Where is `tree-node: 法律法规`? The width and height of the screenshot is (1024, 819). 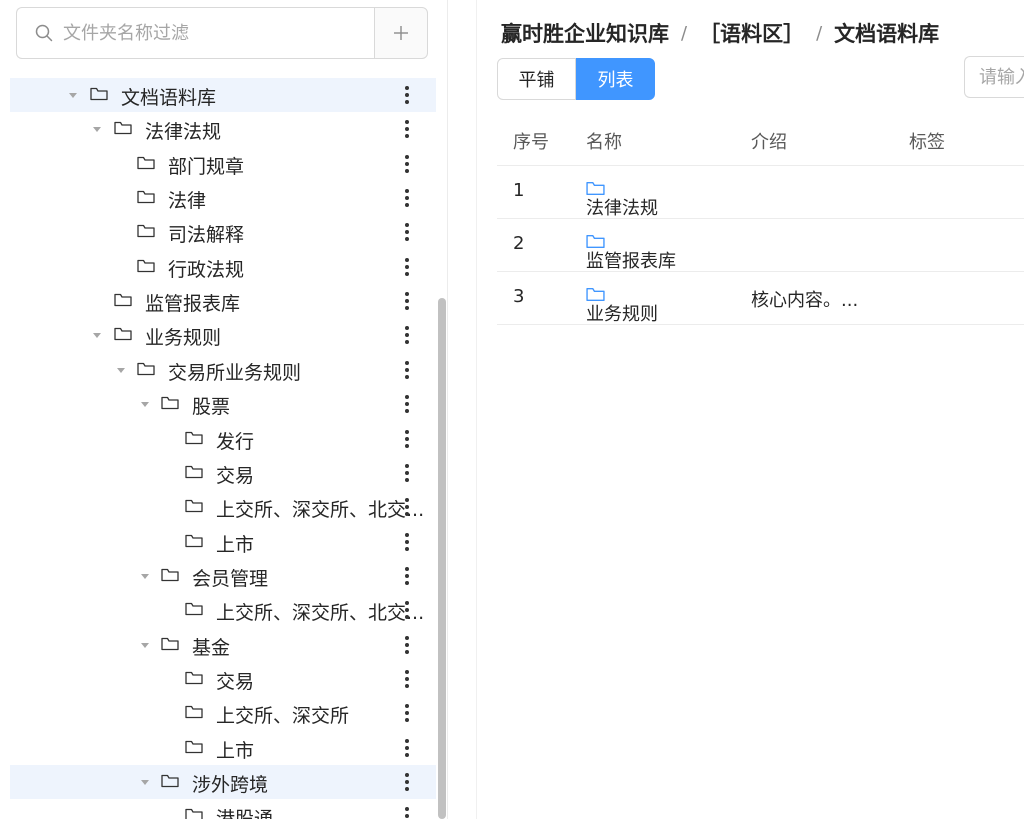 tree-node: 法律法规 is located at coordinates (223, 129).